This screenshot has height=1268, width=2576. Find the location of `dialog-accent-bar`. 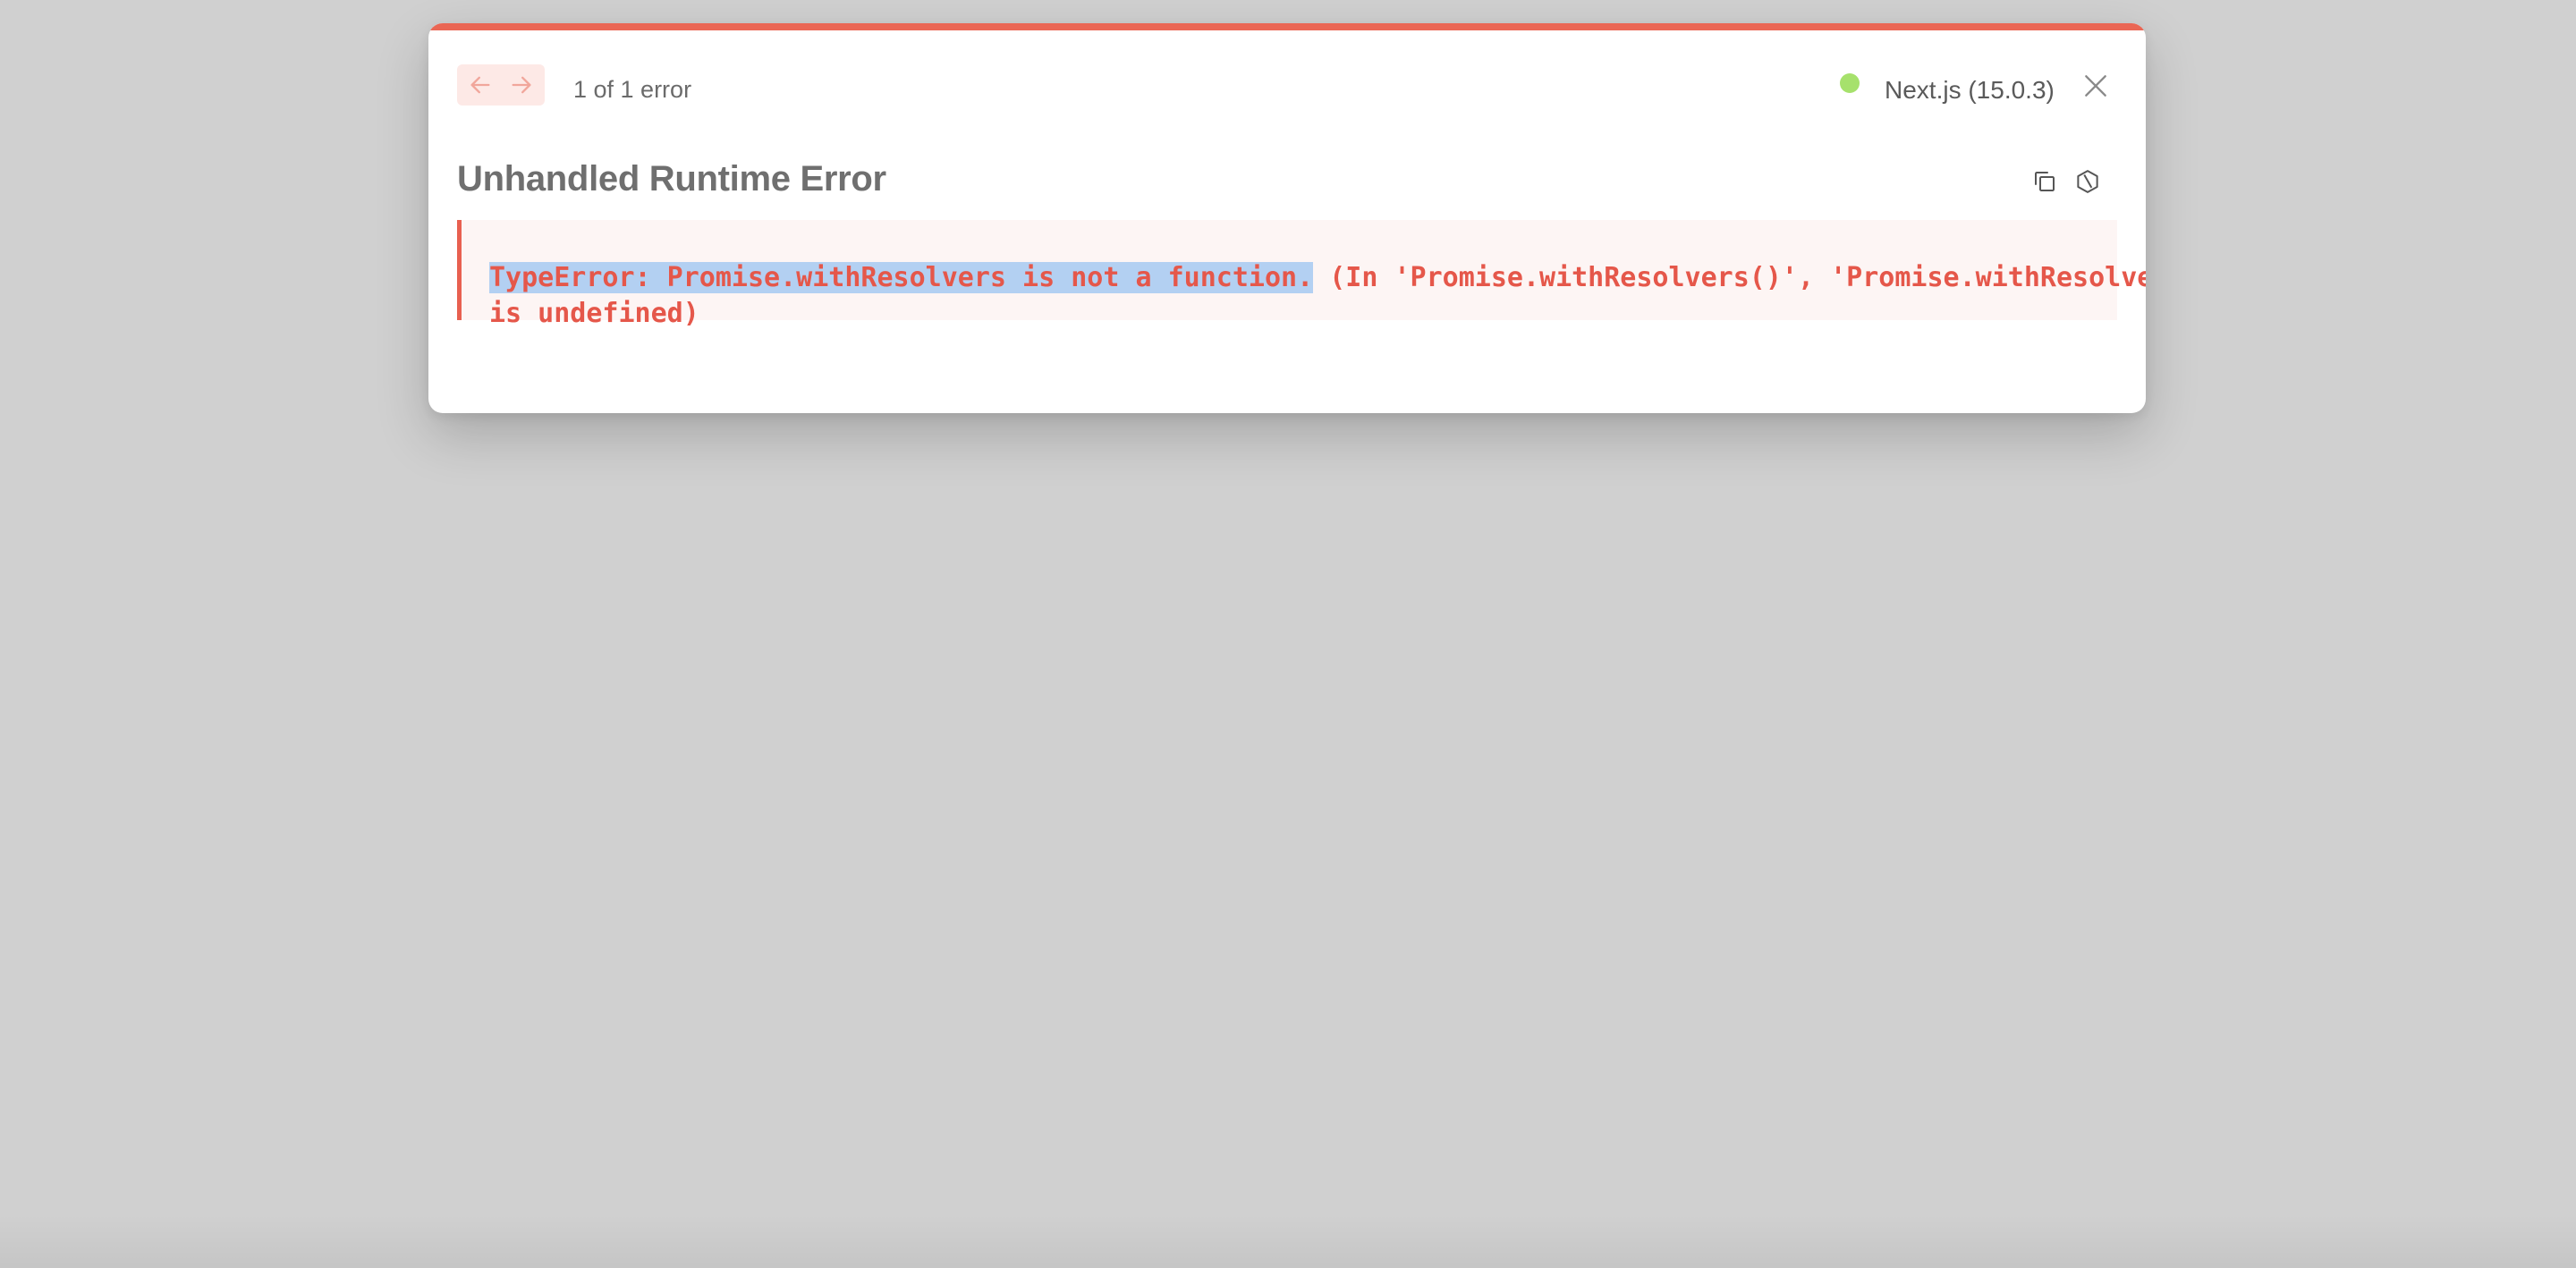

dialog-accent-bar is located at coordinates (1287, 26).